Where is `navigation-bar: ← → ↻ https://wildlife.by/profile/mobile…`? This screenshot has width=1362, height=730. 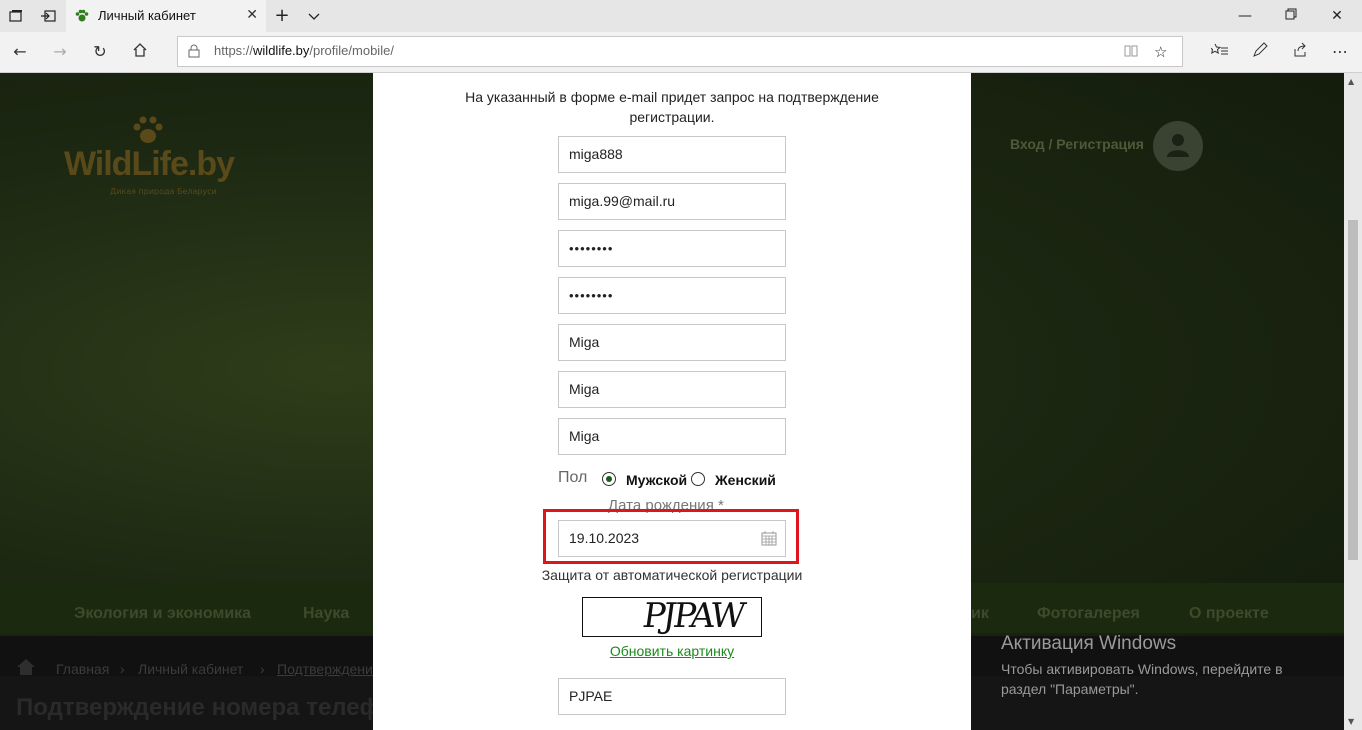
navigation-bar: ← → ↻ https://wildlife.by/profile/mobile… is located at coordinates (681, 52).